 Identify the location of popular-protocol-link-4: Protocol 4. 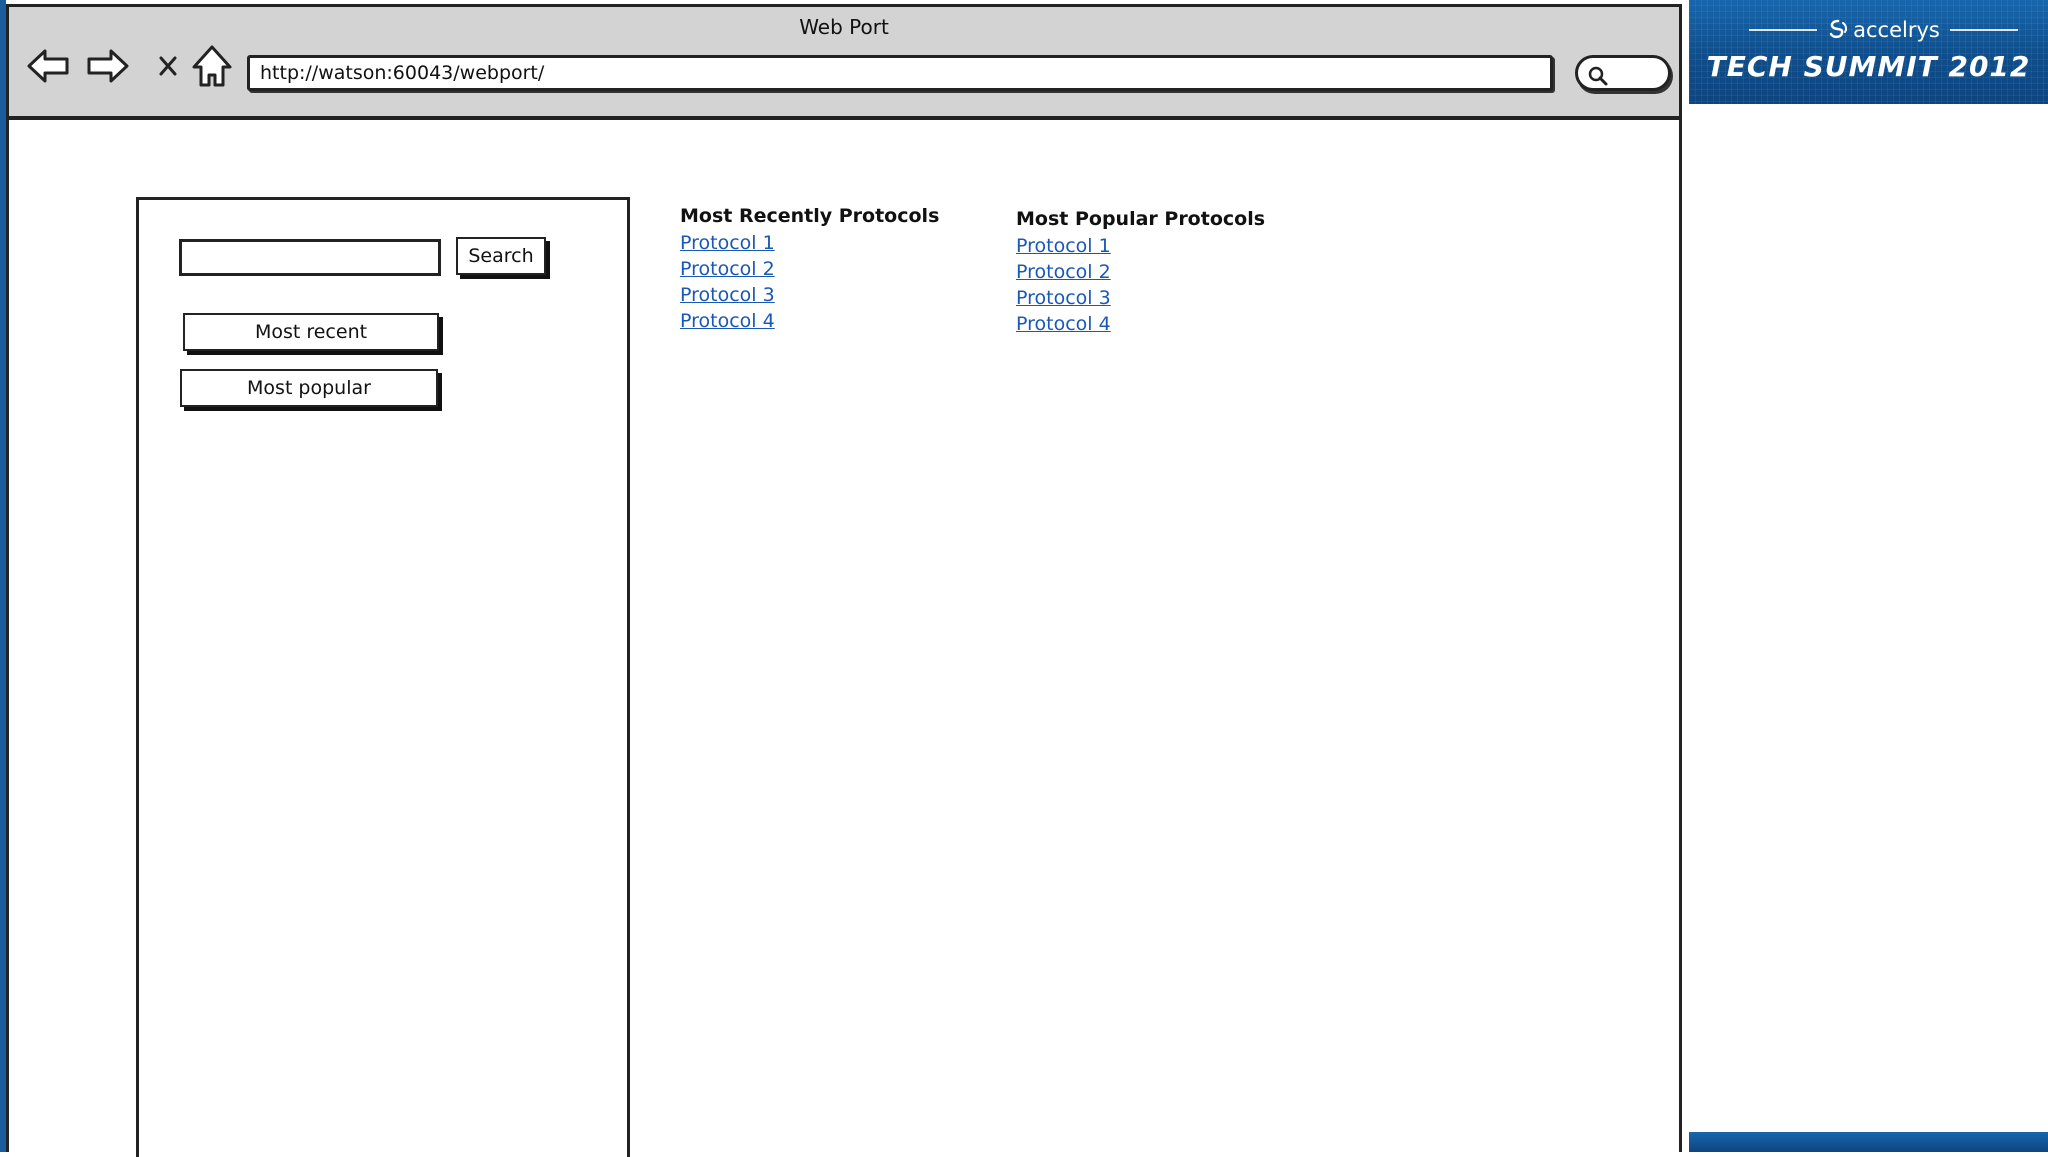
(1063, 324).